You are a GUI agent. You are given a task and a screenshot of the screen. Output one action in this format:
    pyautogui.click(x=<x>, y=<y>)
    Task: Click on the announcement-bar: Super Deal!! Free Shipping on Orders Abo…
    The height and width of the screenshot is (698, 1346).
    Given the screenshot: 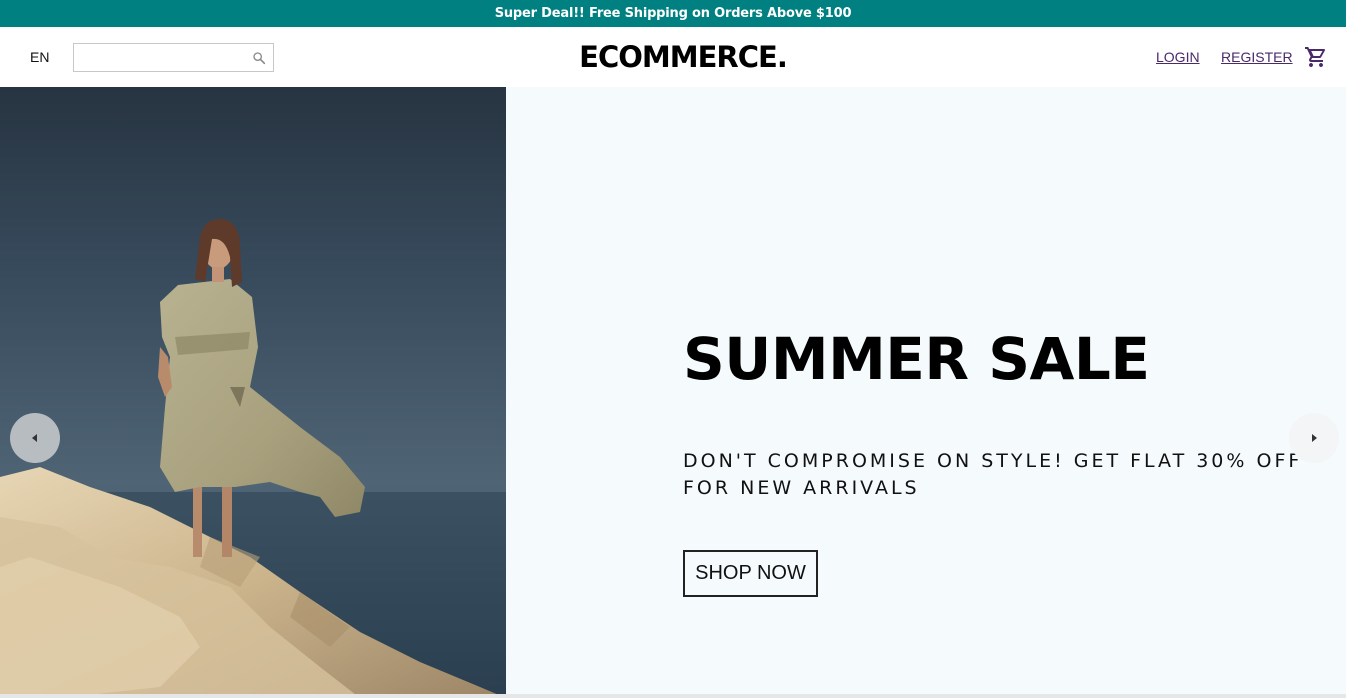 What is the action you would take?
    pyautogui.click(x=673, y=13)
    